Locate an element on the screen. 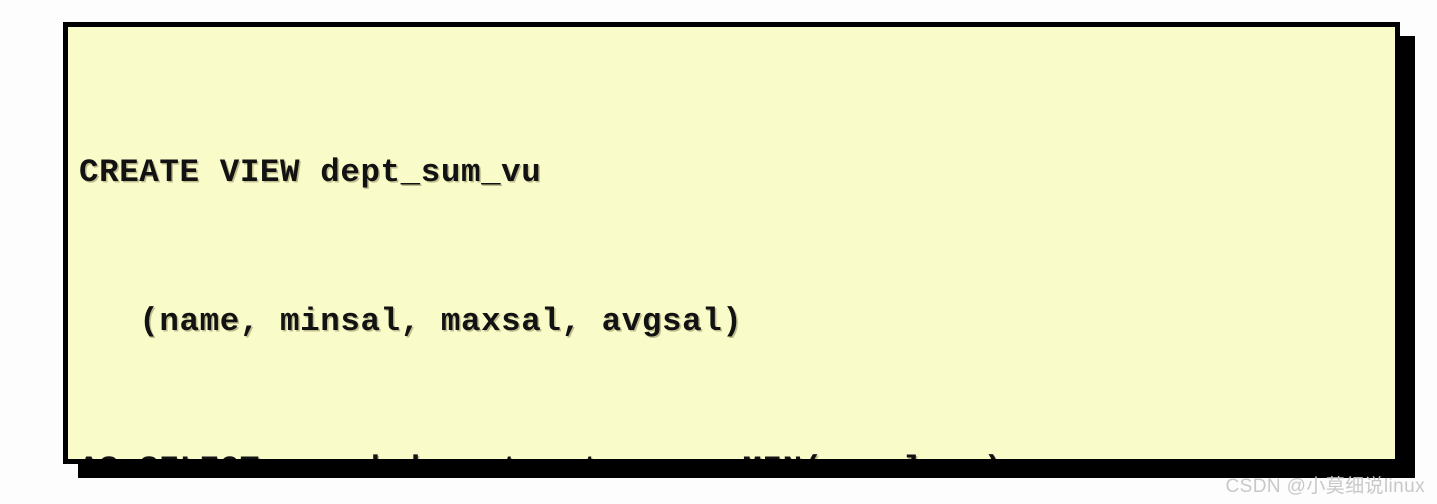 This screenshot has height=504, width=1437. code-line: (name, minsal, maxsal, avgsal) is located at coordinates (411, 321).